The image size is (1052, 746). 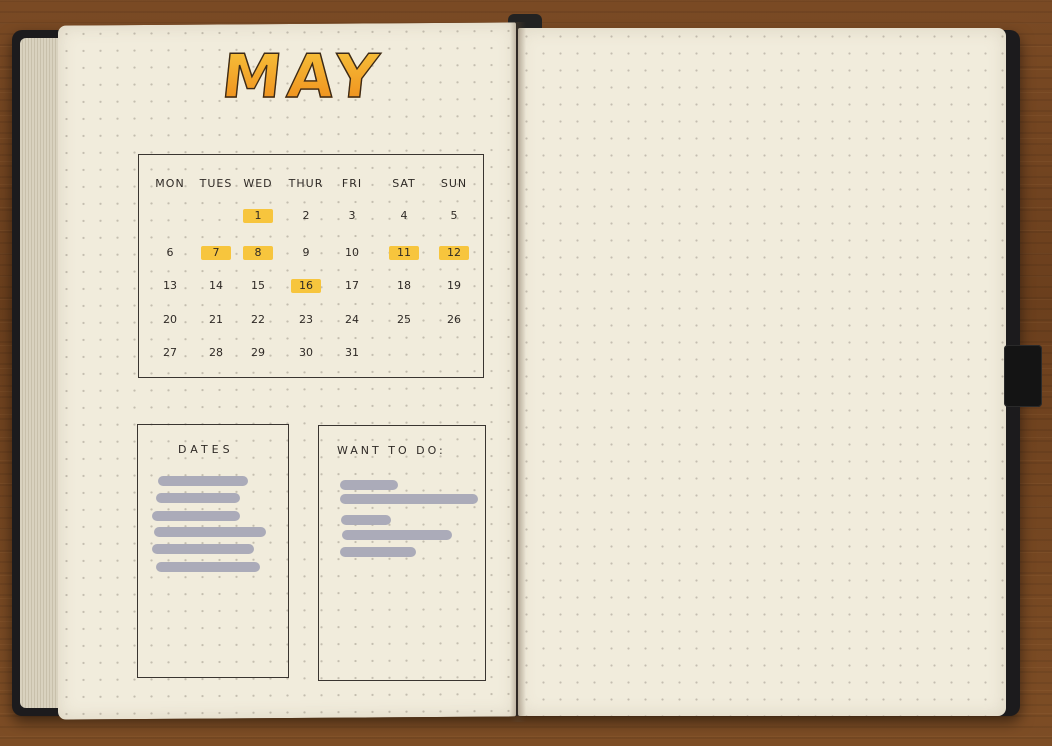 I want to click on calendar-day: 28, so click(x=216, y=352).